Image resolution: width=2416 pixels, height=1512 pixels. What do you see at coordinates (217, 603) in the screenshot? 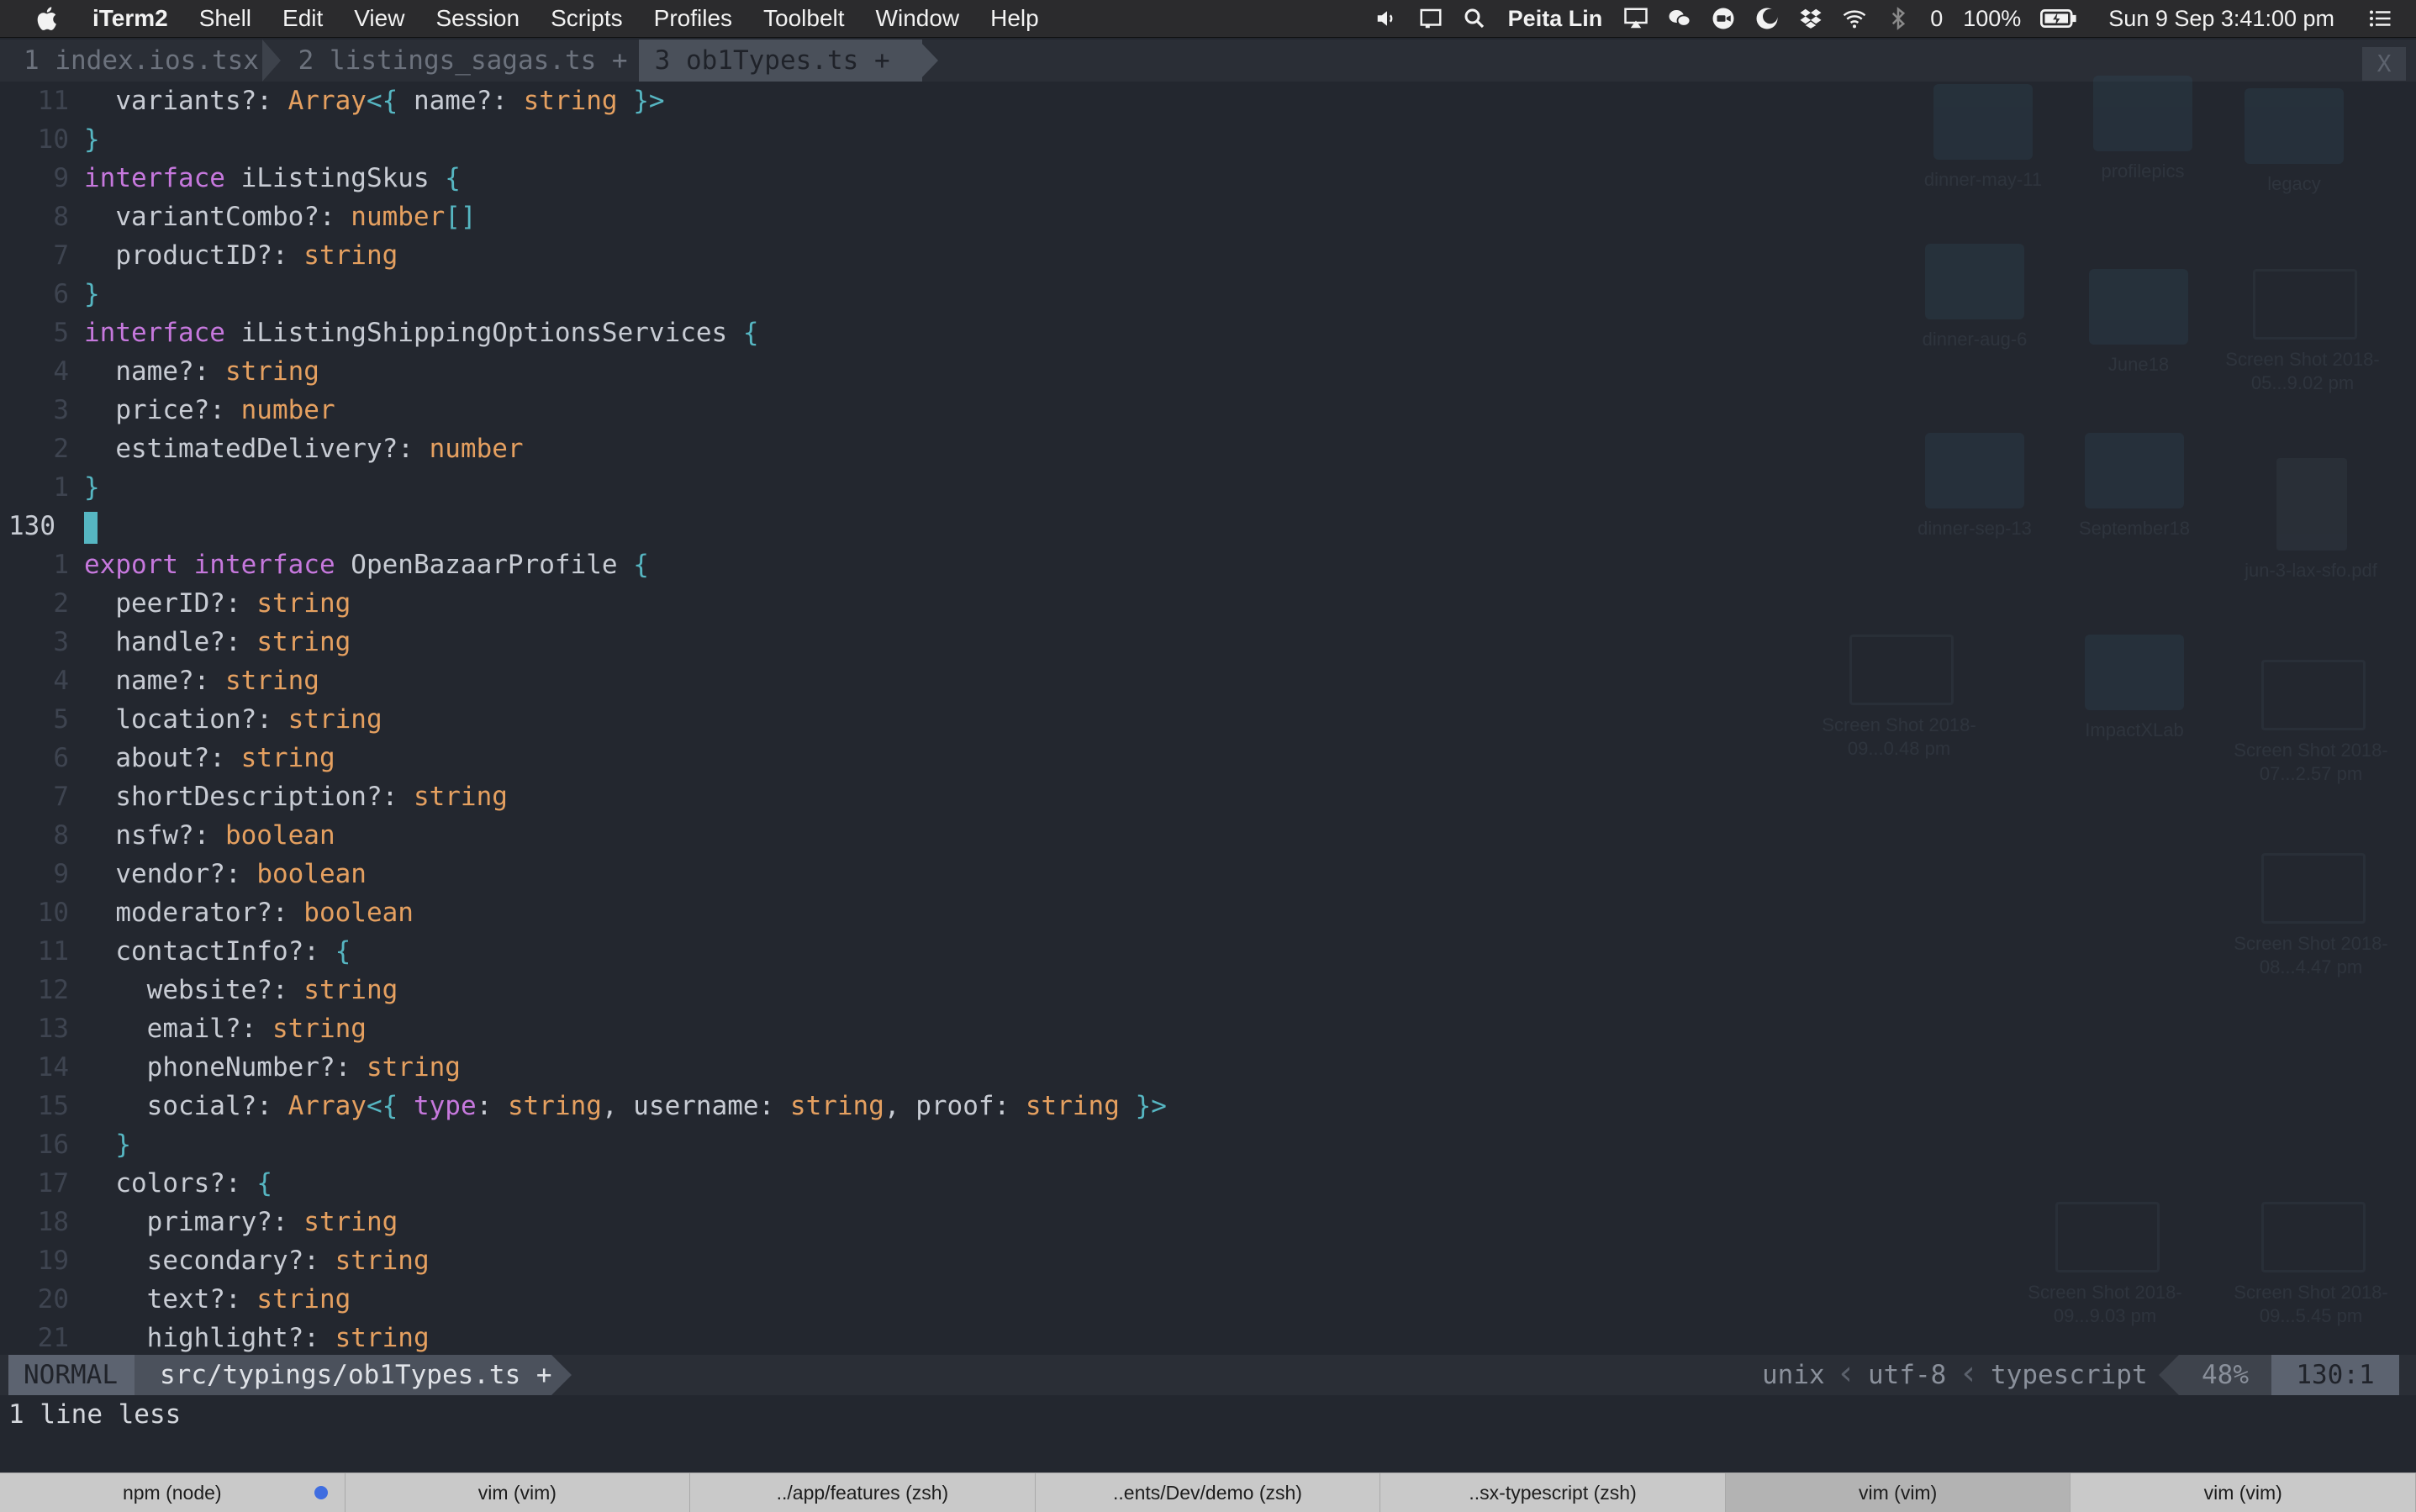
I see `line-code: peerID?: string` at bounding box center [217, 603].